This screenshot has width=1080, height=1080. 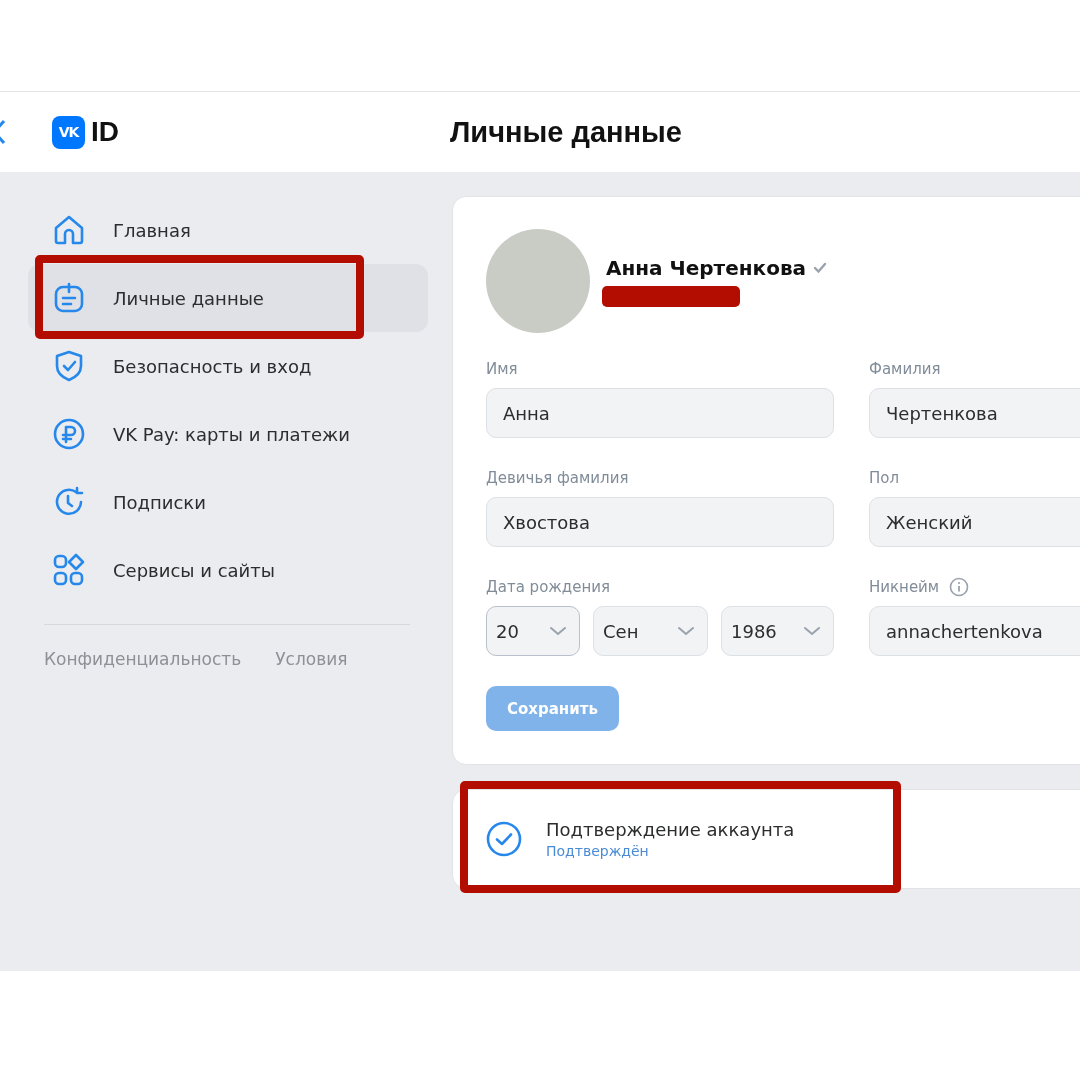 What do you see at coordinates (777, 631) in the screenshot?
I see `dropdown: 1986` at bounding box center [777, 631].